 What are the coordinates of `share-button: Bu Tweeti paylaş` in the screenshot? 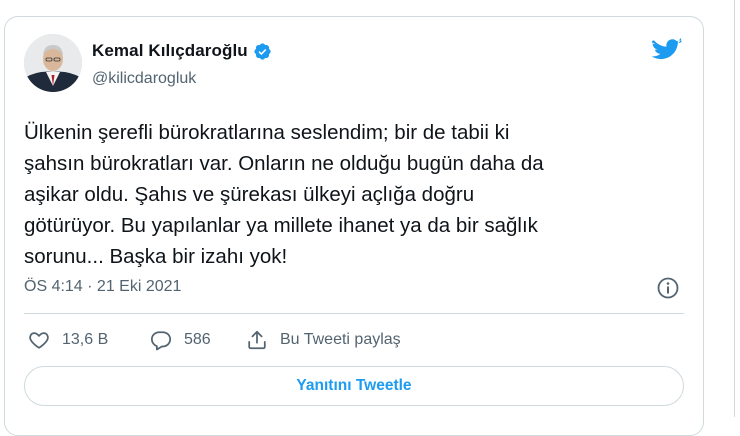 It's located at (323, 340).